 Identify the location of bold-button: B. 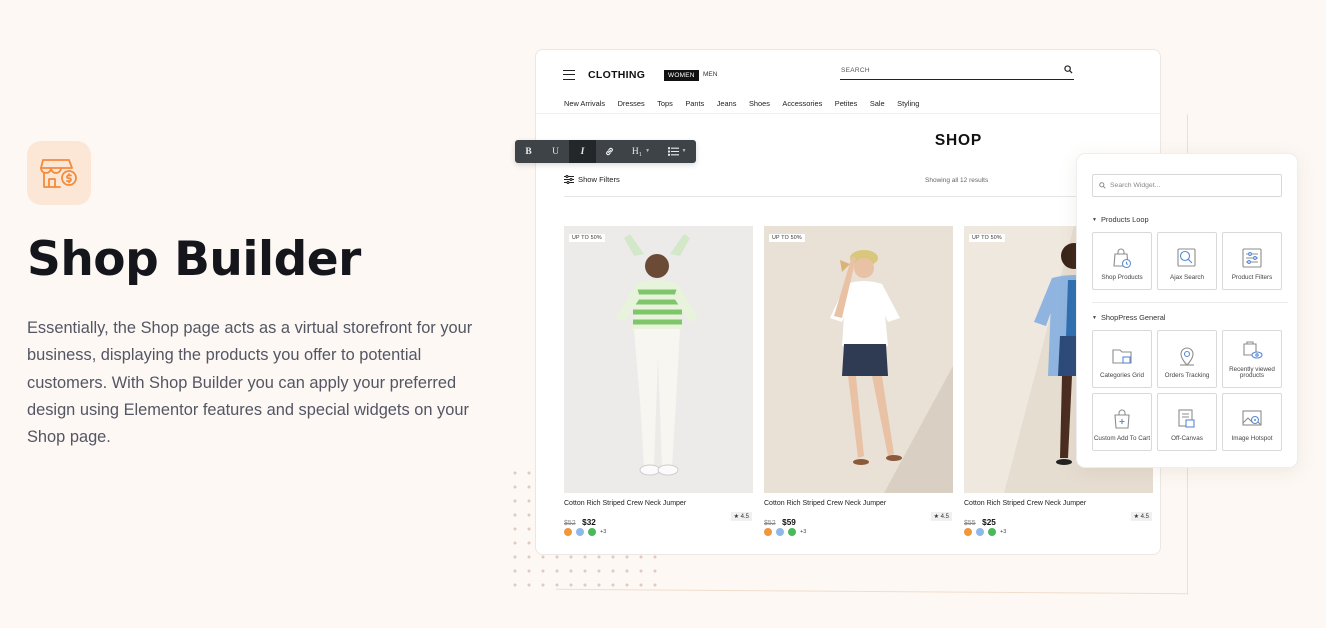
(528, 151).